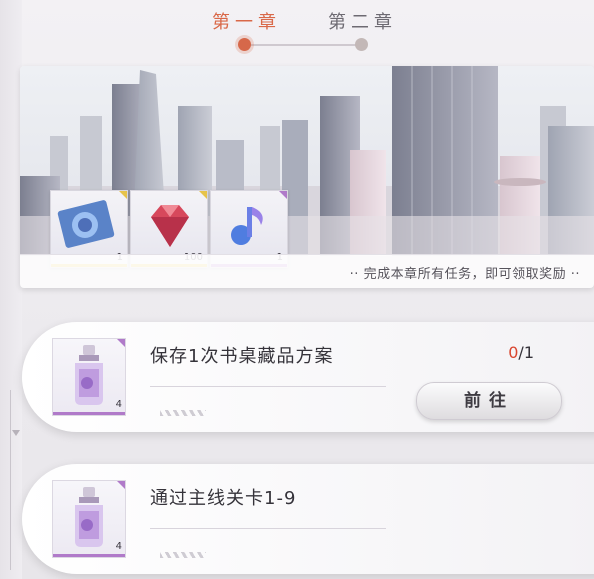  I want to click on task-progress: 0/1, so click(521, 352).